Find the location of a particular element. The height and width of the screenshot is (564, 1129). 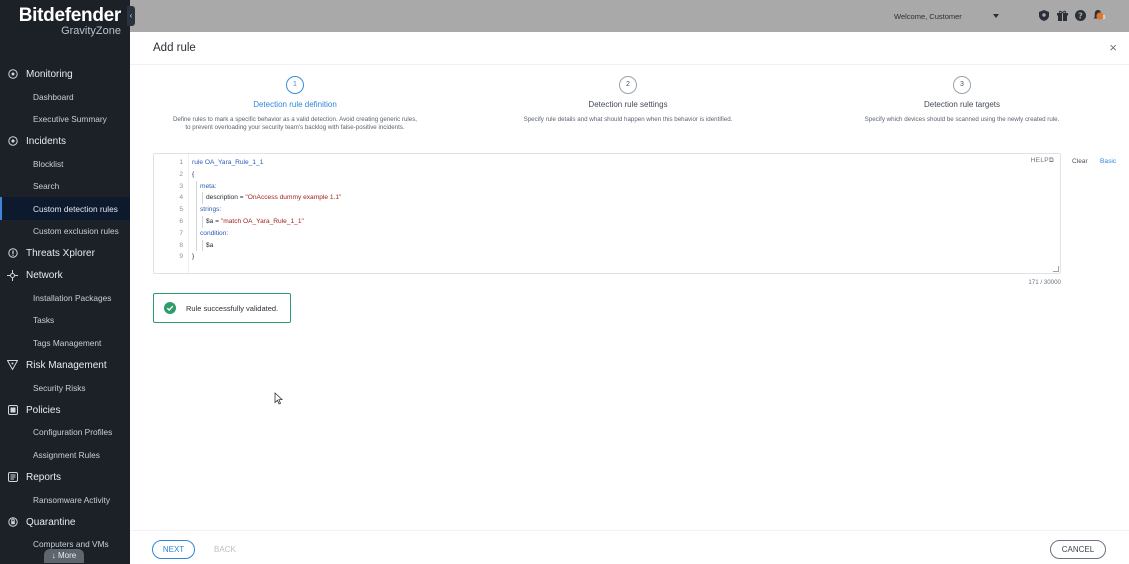

more-button: ↓ More is located at coordinates (64, 556).